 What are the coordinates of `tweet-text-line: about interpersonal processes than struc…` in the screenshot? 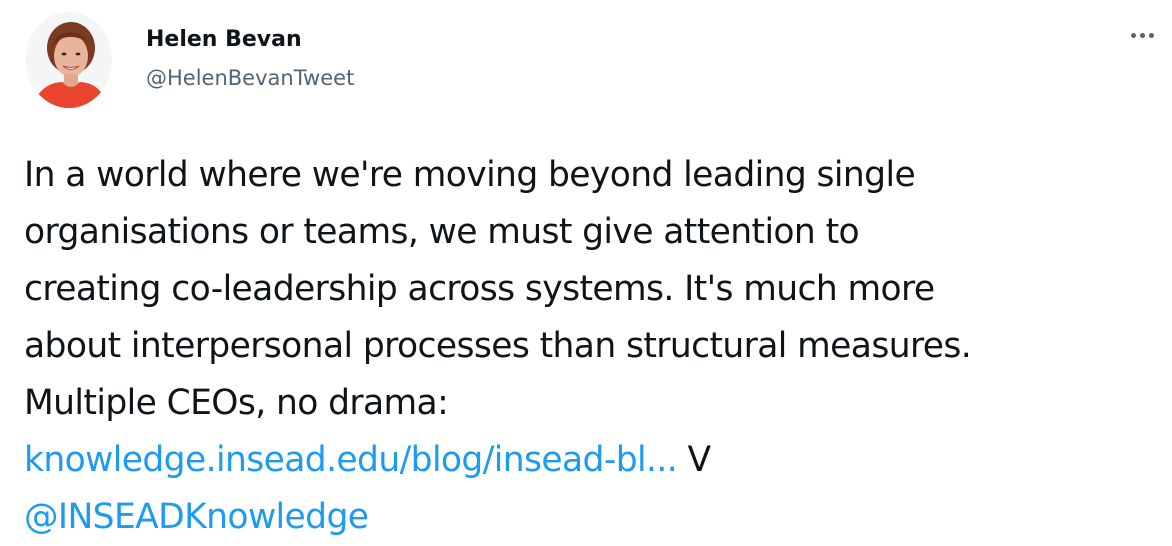 It's located at (498, 346).